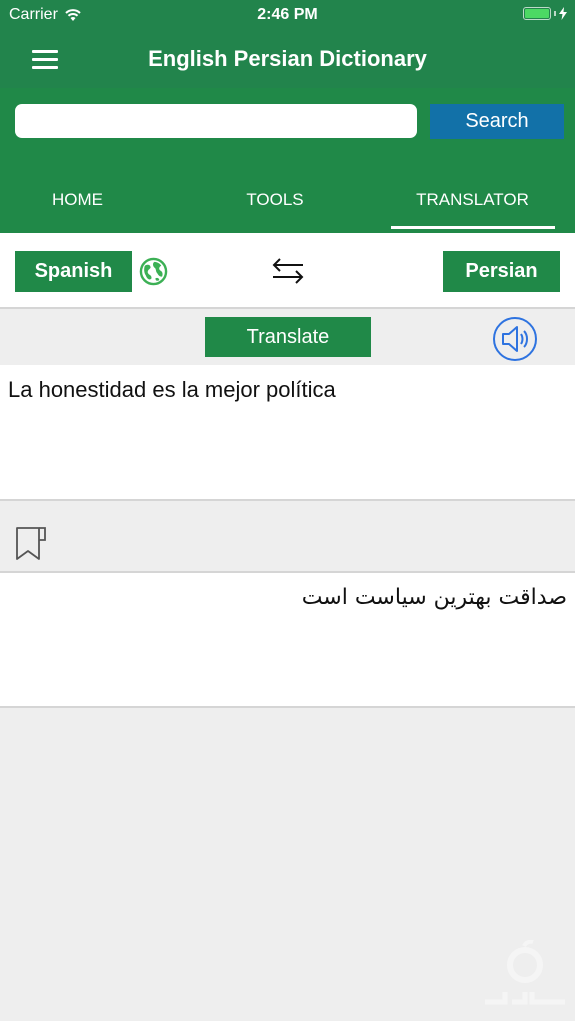 The height and width of the screenshot is (1021, 575). Describe the element at coordinates (275, 200) in the screenshot. I see `tab-tools: TOOLS` at that location.